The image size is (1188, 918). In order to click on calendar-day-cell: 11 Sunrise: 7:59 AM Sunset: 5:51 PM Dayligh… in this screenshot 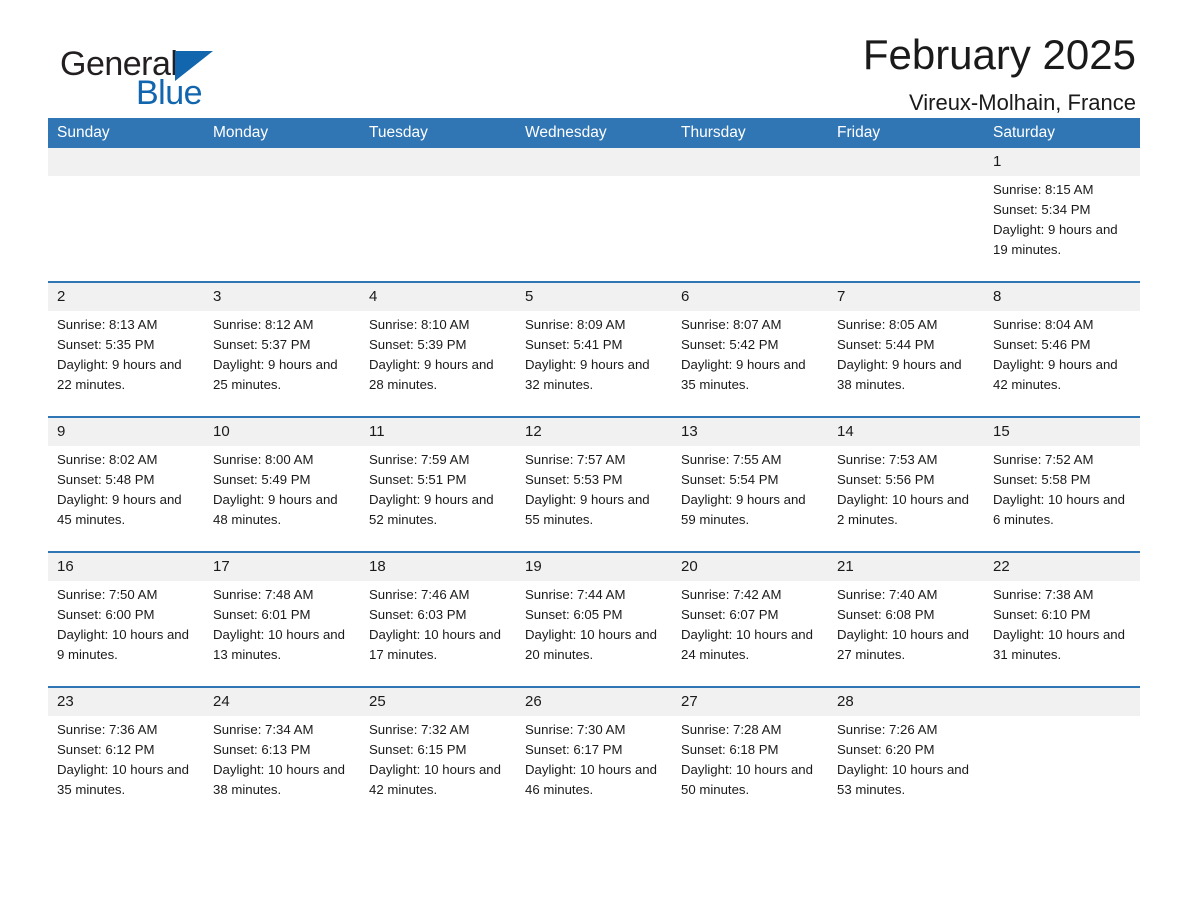, I will do `click(438, 484)`.